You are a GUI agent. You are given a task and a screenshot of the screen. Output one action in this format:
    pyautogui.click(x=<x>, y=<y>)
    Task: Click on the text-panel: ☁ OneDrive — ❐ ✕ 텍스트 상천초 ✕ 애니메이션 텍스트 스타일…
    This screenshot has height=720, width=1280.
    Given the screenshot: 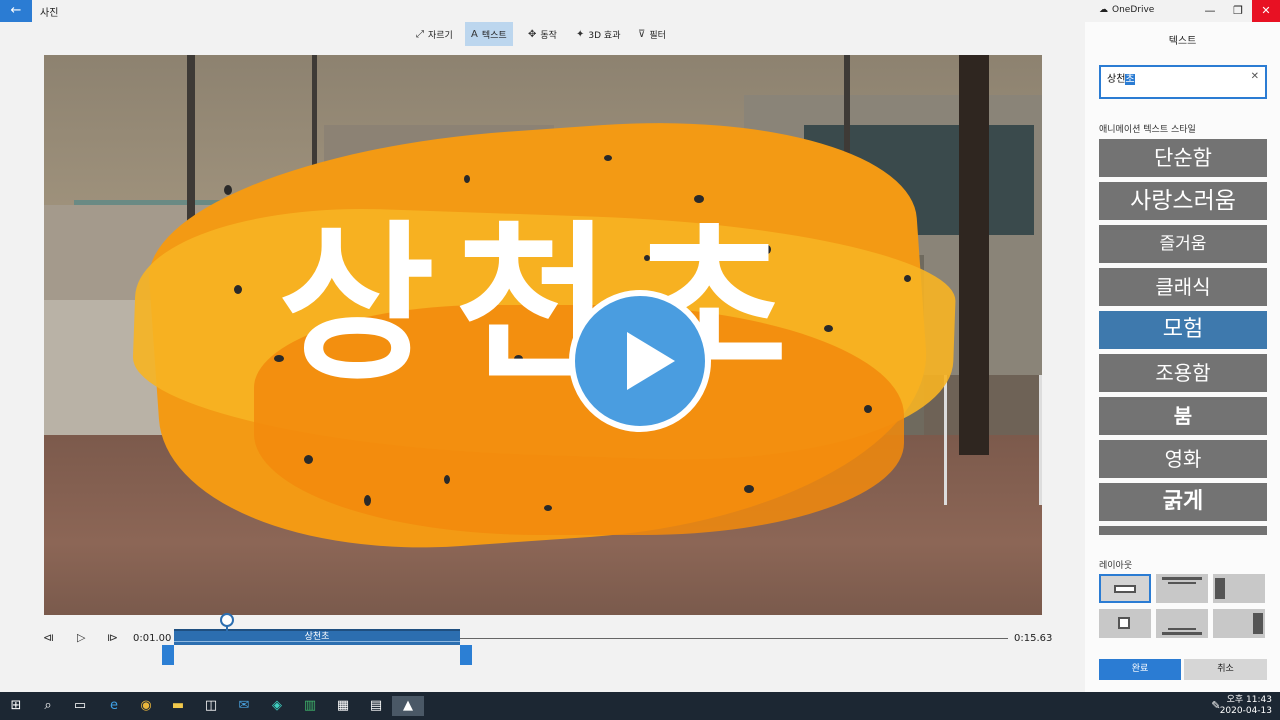 What is the action you would take?
    pyautogui.click(x=1182, y=346)
    